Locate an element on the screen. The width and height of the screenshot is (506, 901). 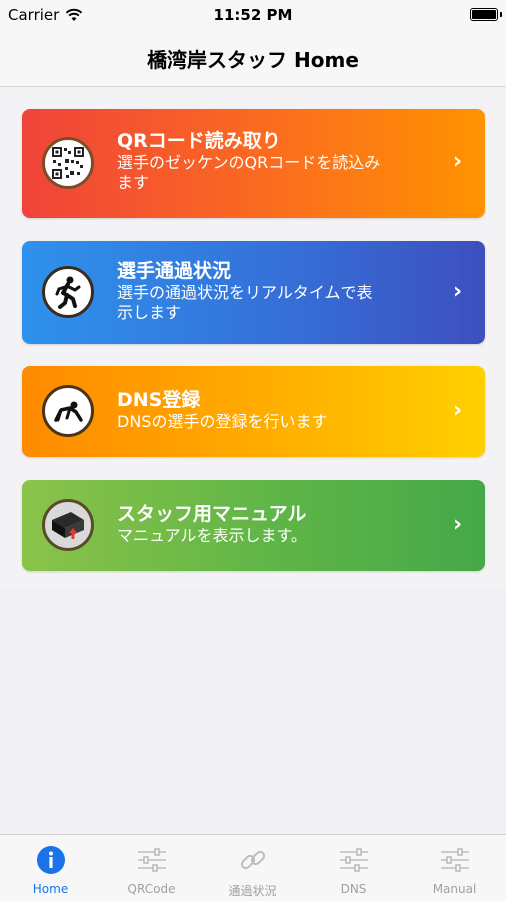
tab-label: 通過状況 is located at coordinates (252, 891).